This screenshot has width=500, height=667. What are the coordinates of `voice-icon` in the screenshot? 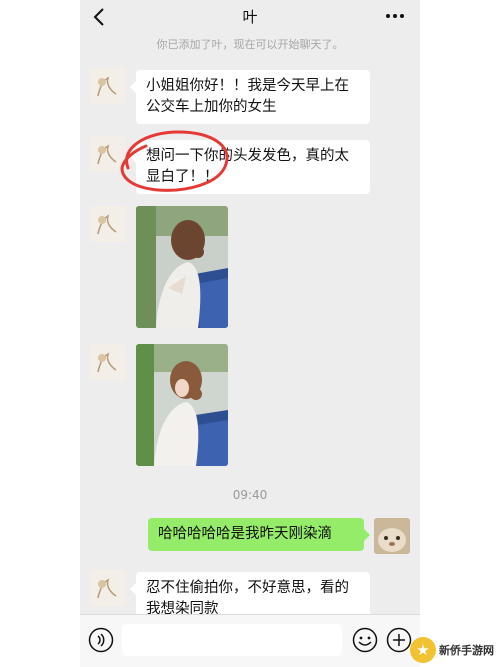 It's located at (101, 640).